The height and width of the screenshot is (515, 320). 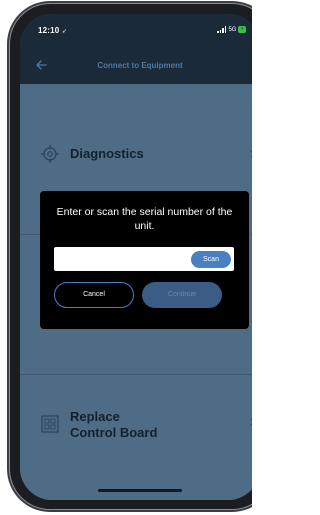 I want to click on crosshair-target-icon, so click(x=50, y=154).